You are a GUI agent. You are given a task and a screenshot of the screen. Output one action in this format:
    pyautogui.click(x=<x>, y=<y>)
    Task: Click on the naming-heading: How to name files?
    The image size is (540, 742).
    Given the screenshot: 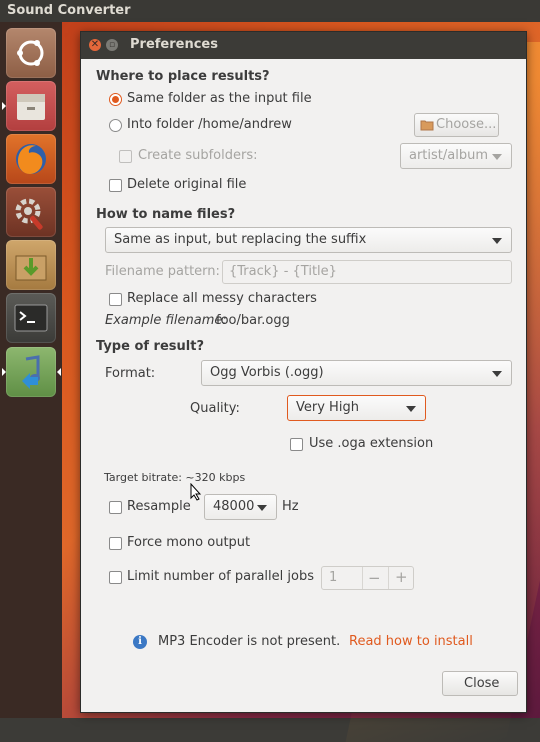 What is the action you would take?
    pyautogui.click(x=166, y=214)
    